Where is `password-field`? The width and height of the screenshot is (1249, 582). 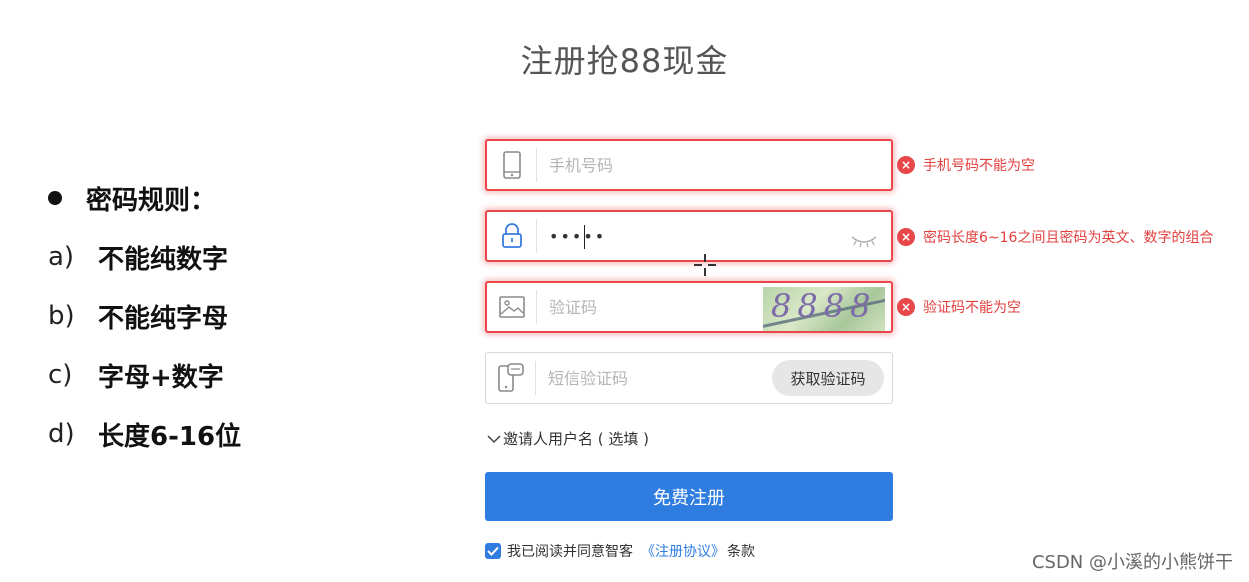
password-field is located at coordinates (689, 236).